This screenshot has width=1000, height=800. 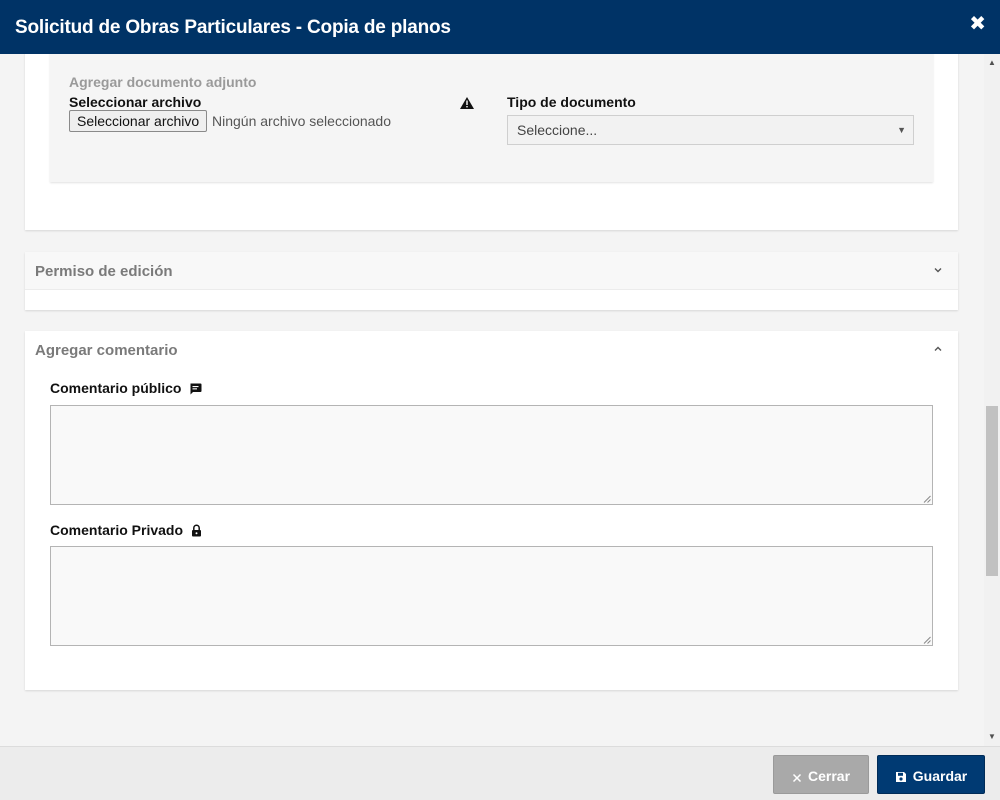 I want to click on file-status: Ningún archivo seleccionado, so click(x=301, y=121).